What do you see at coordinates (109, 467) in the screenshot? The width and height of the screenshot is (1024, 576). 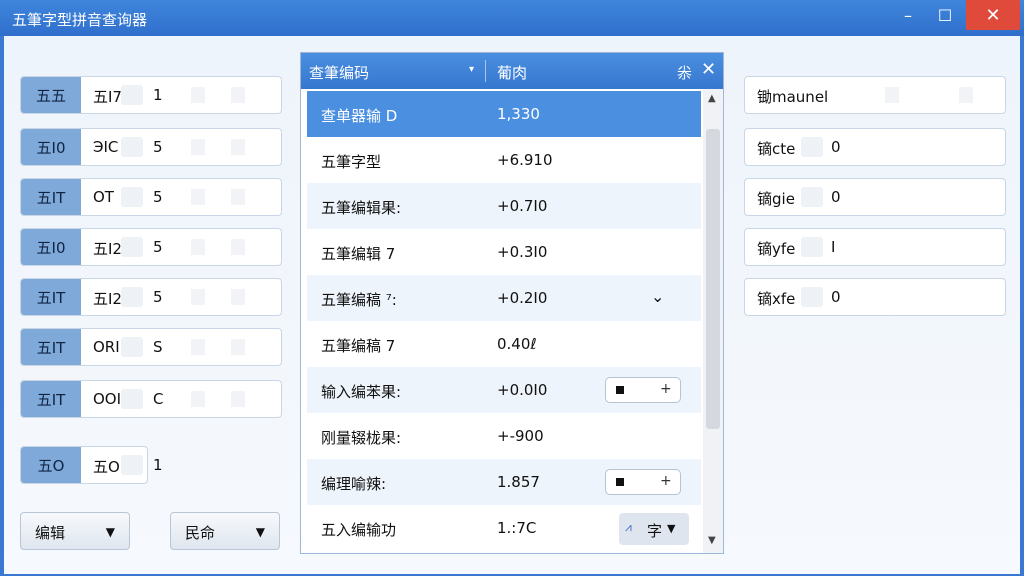 I see `field-code: 五OI` at bounding box center [109, 467].